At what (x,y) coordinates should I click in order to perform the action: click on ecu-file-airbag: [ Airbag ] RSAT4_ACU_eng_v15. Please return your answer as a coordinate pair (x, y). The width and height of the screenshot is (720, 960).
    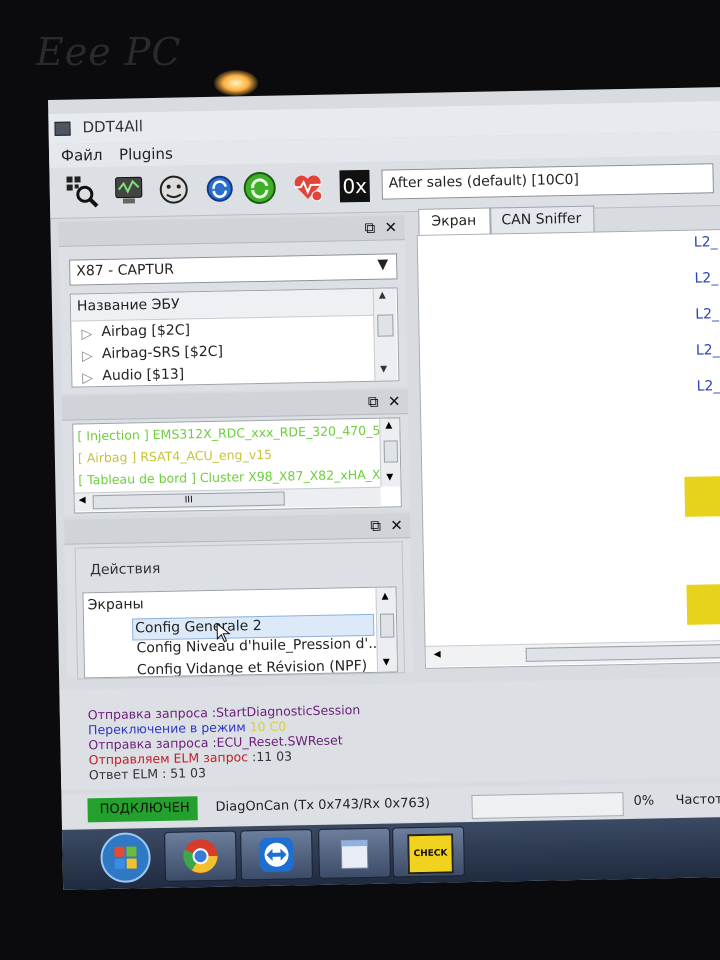
    Looking at the image, I should click on (175, 456).